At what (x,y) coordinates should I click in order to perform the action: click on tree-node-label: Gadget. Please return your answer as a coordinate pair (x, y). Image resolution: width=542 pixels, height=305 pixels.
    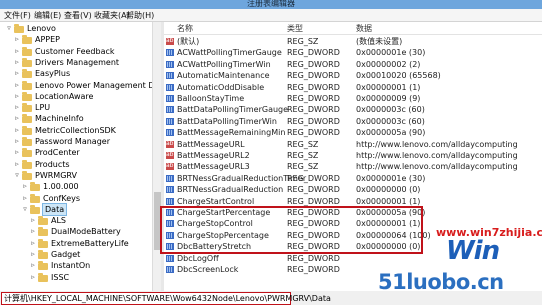
    Looking at the image, I should click on (66, 254).